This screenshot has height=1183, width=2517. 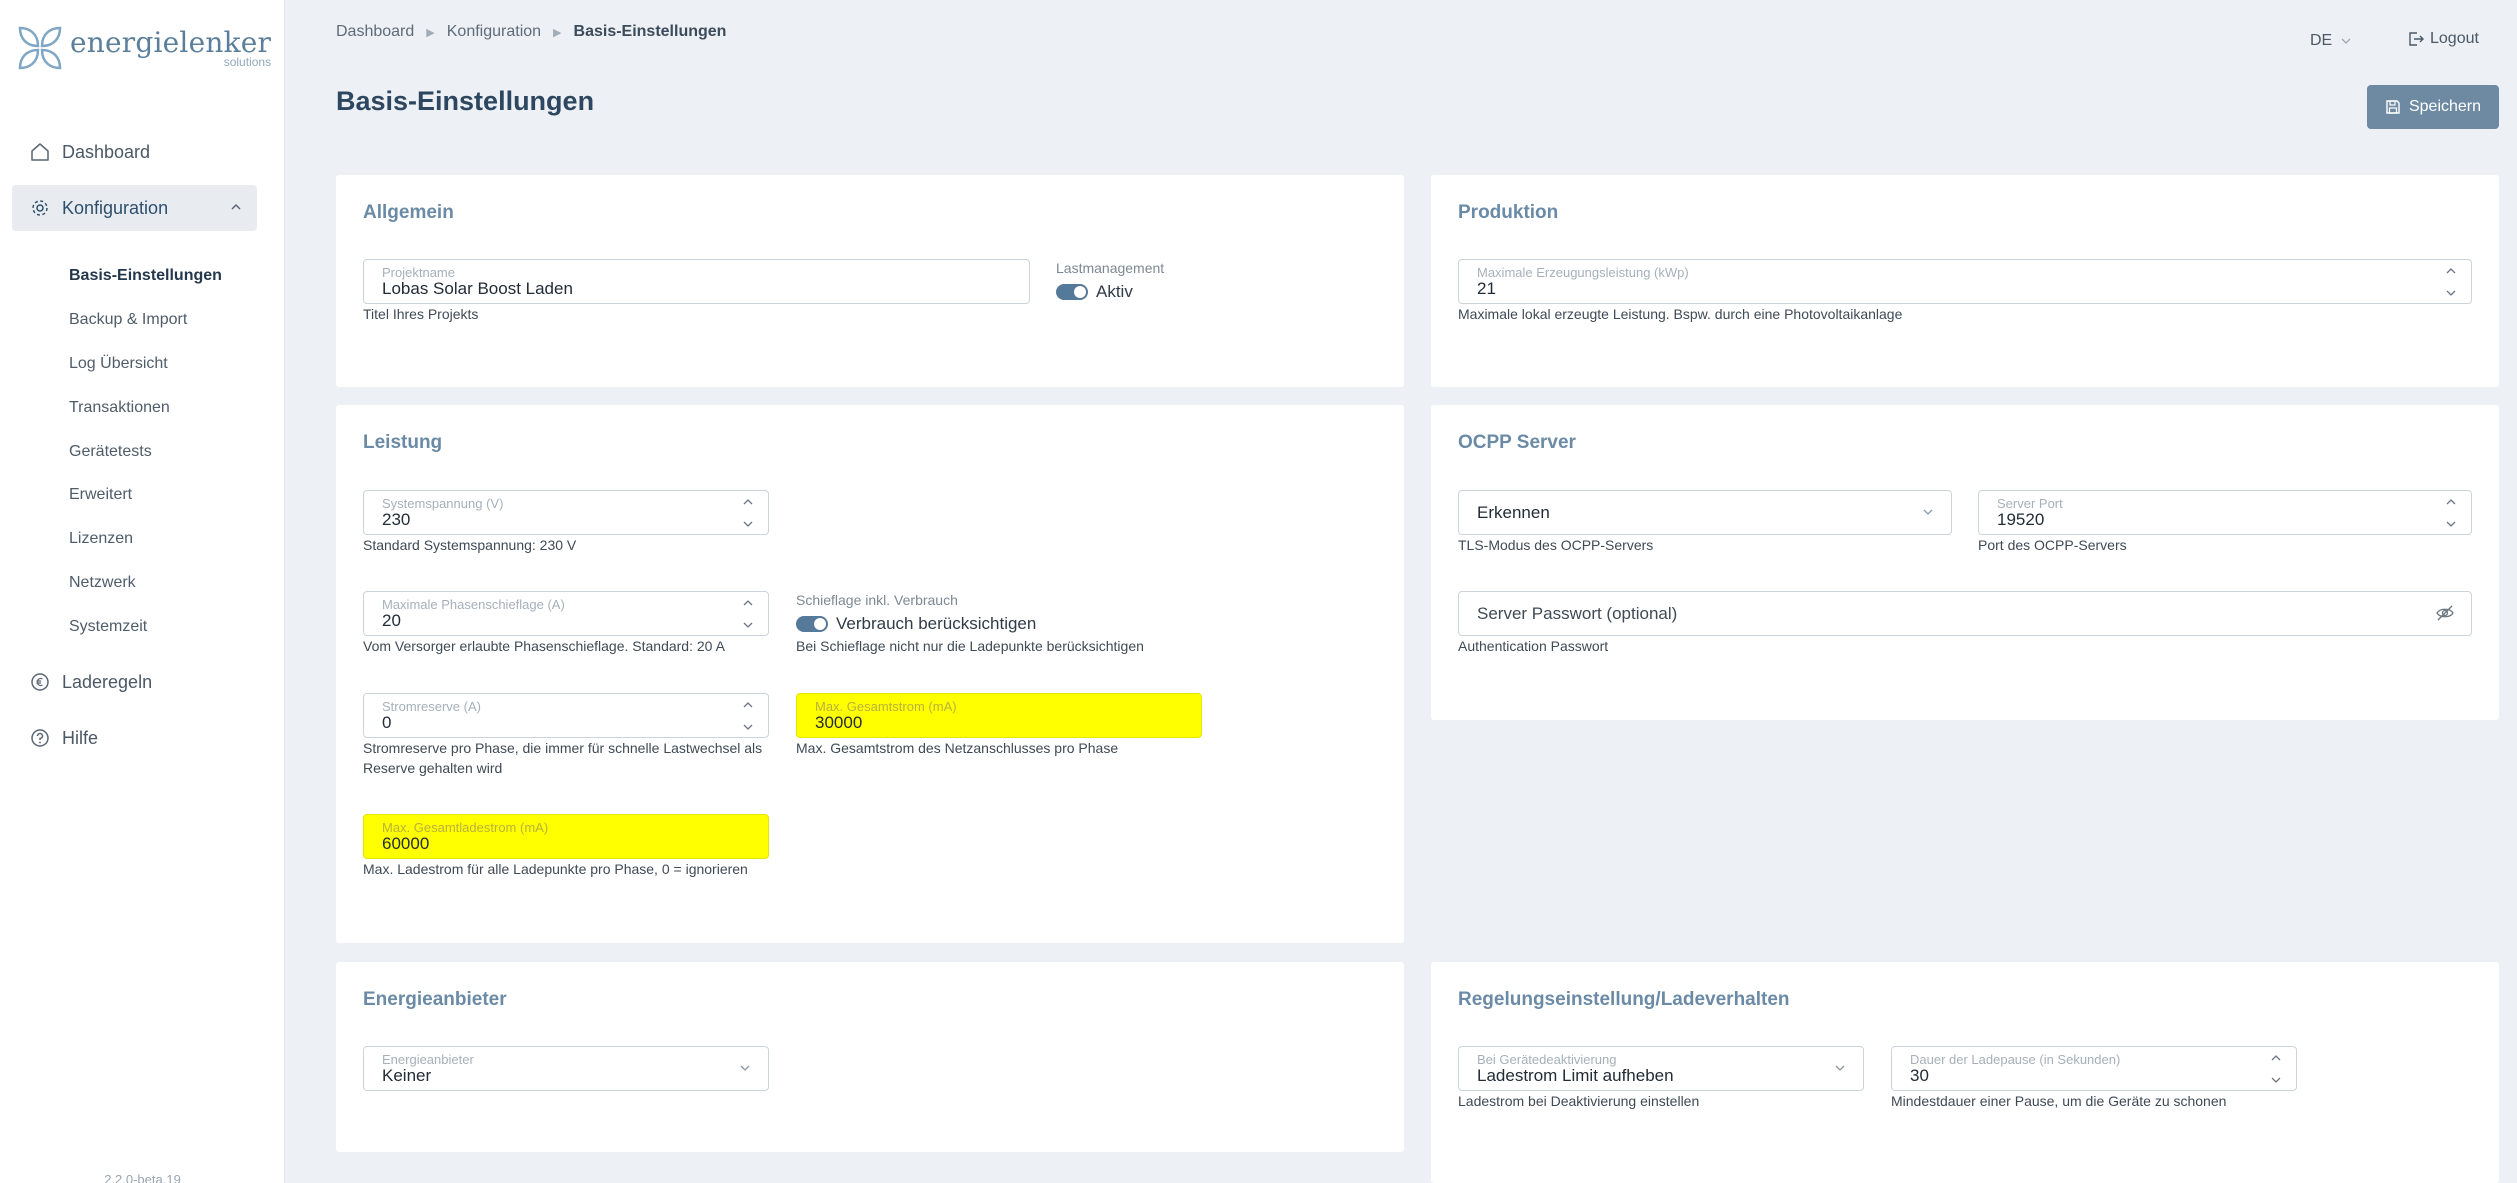 I want to click on card-title: Energieanbieter, so click(x=435, y=999).